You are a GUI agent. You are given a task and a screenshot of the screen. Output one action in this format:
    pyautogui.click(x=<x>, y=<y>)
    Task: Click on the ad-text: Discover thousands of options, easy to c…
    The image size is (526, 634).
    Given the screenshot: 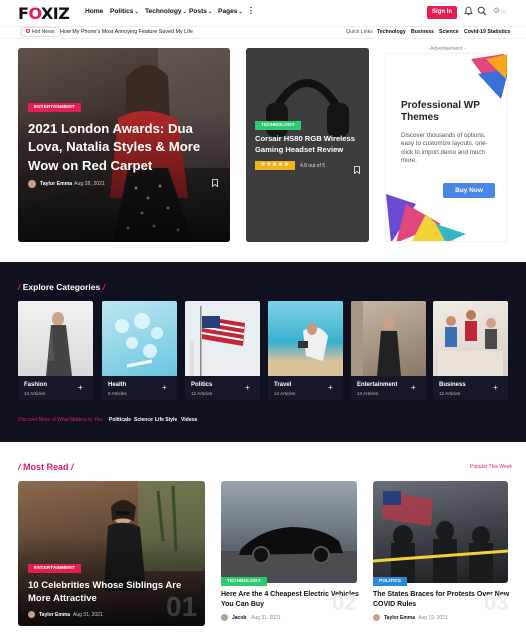 What is the action you would take?
    pyautogui.click(x=444, y=148)
    